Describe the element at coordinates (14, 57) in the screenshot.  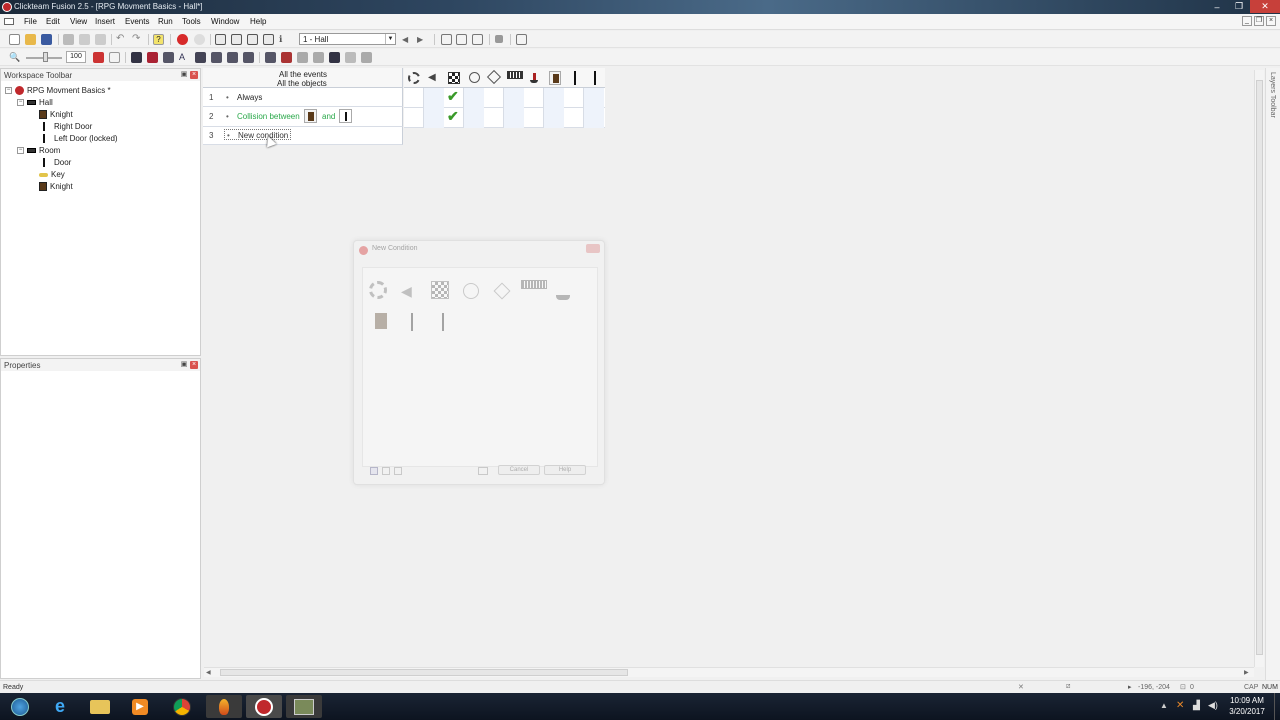
I see `zoom-icon: 🔍` at that location.